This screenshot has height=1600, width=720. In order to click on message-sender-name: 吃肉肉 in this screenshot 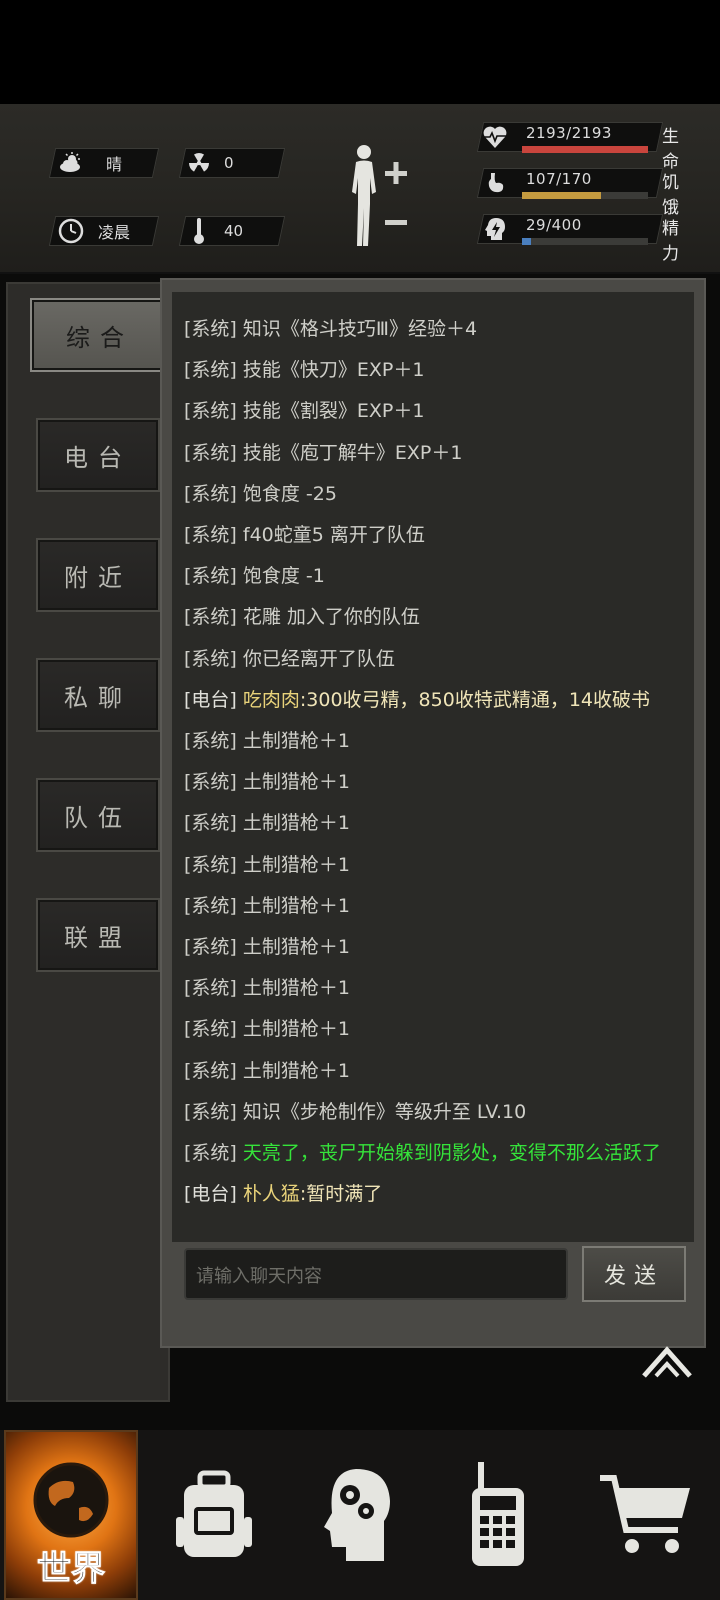, I will do `click(271, 700)`.